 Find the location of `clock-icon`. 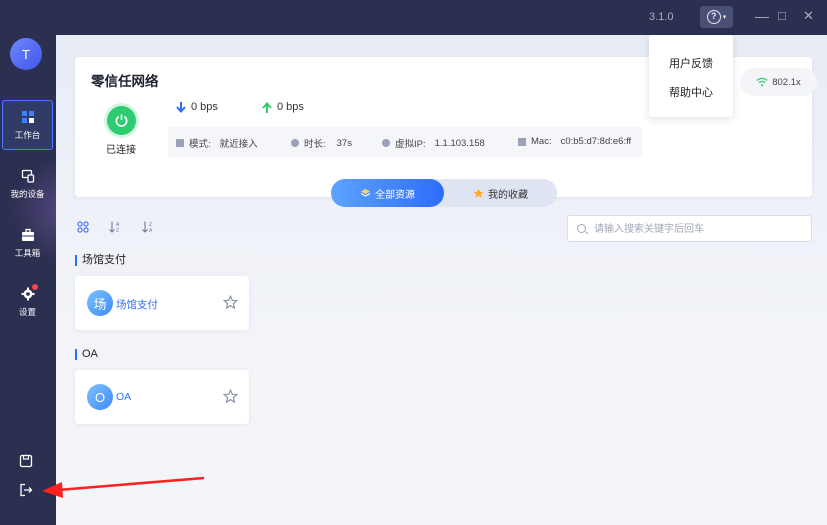

clock-icon is located at coordinates (295, 143).